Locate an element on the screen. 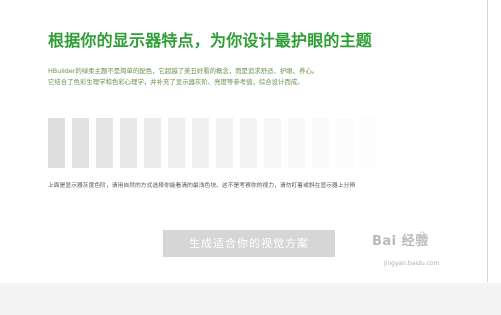 The image size is (501, 315). baidu-watermark: Bai 经验 ❀ jingyan.baidu.com is located at coordinates (432, 251).